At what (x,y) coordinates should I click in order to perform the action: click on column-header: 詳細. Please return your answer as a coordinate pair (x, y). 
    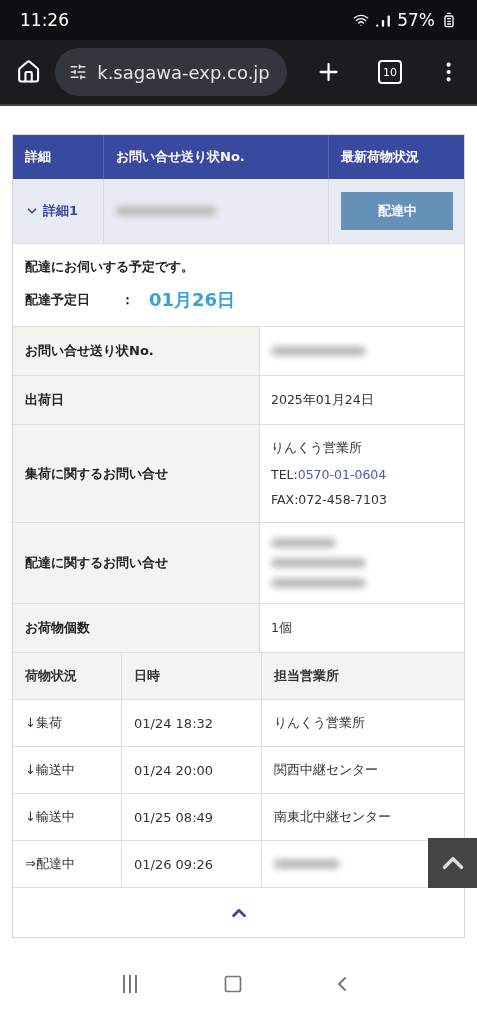
    Looking at the image, I should click on (38, 157).